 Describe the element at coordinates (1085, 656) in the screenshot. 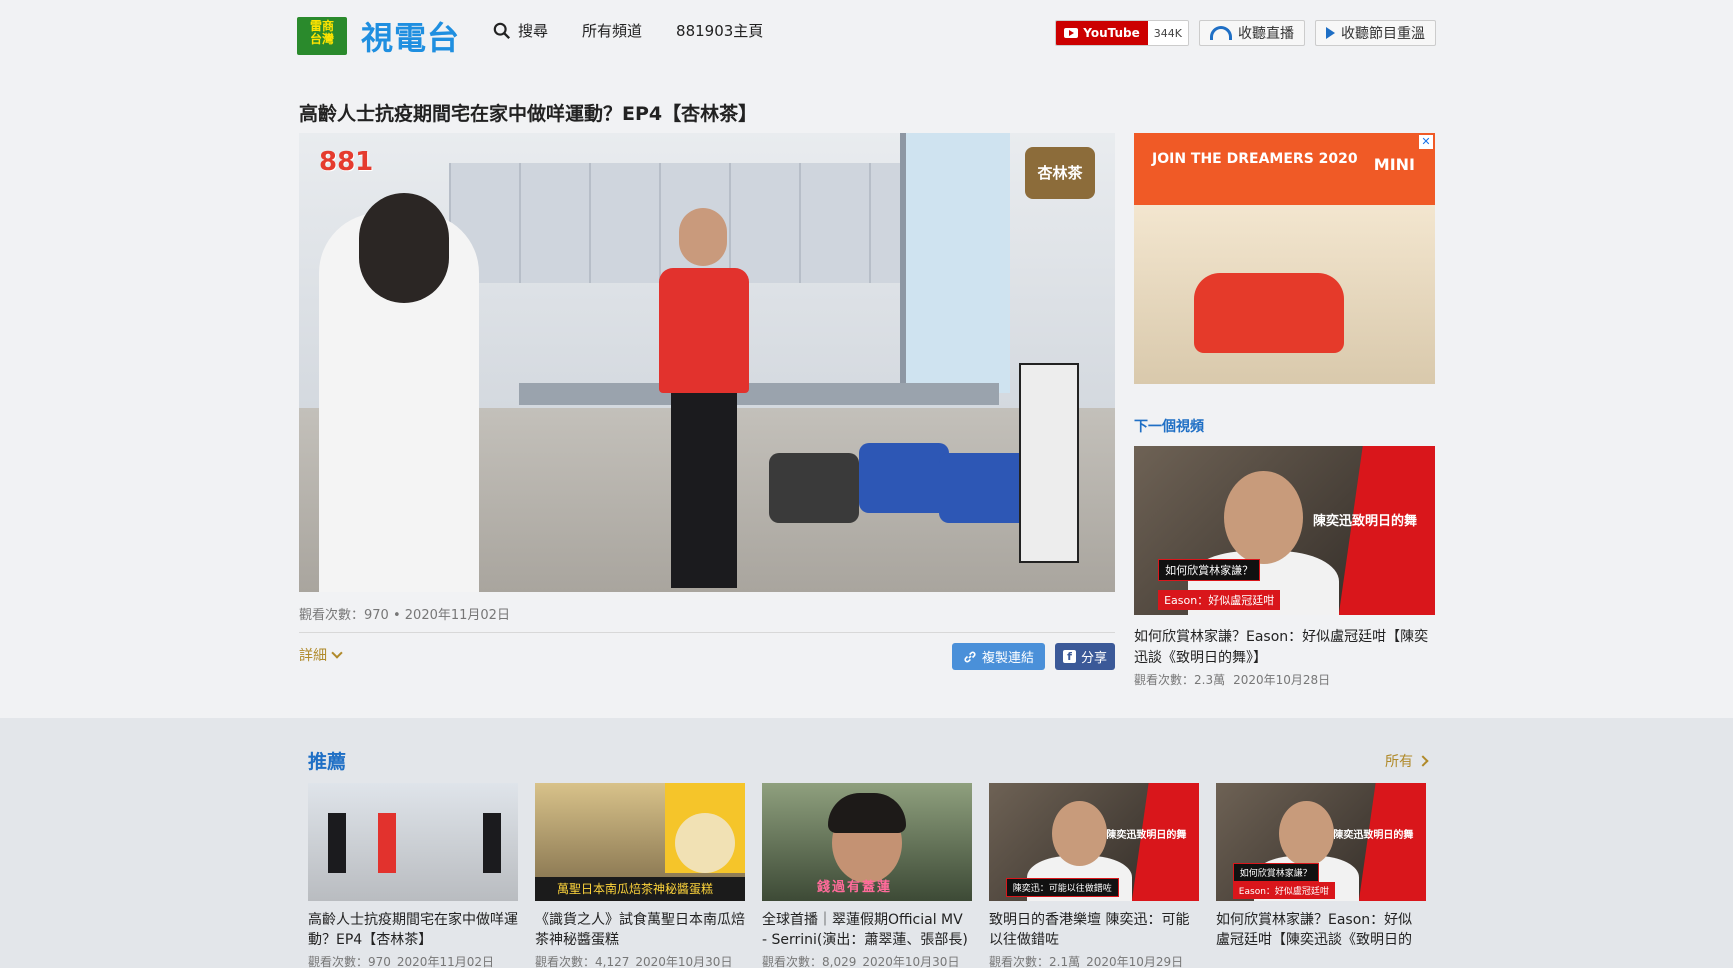

I see `facebook-share-button: f 分享` at that location.